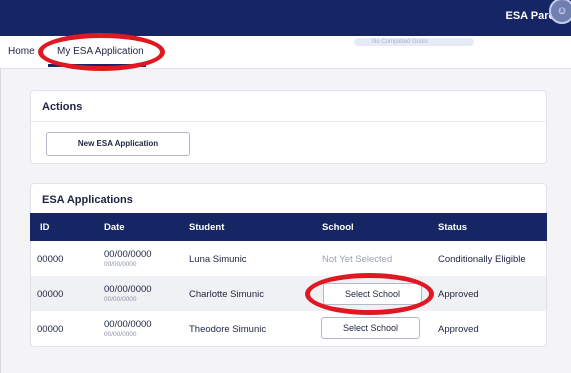 Image resolution: width=571 pixels, height=373 pixels. What do you see at coordinates (338, 227) in the screenshot?
I see `column-header-school: School` at bounding box center [338, 227].